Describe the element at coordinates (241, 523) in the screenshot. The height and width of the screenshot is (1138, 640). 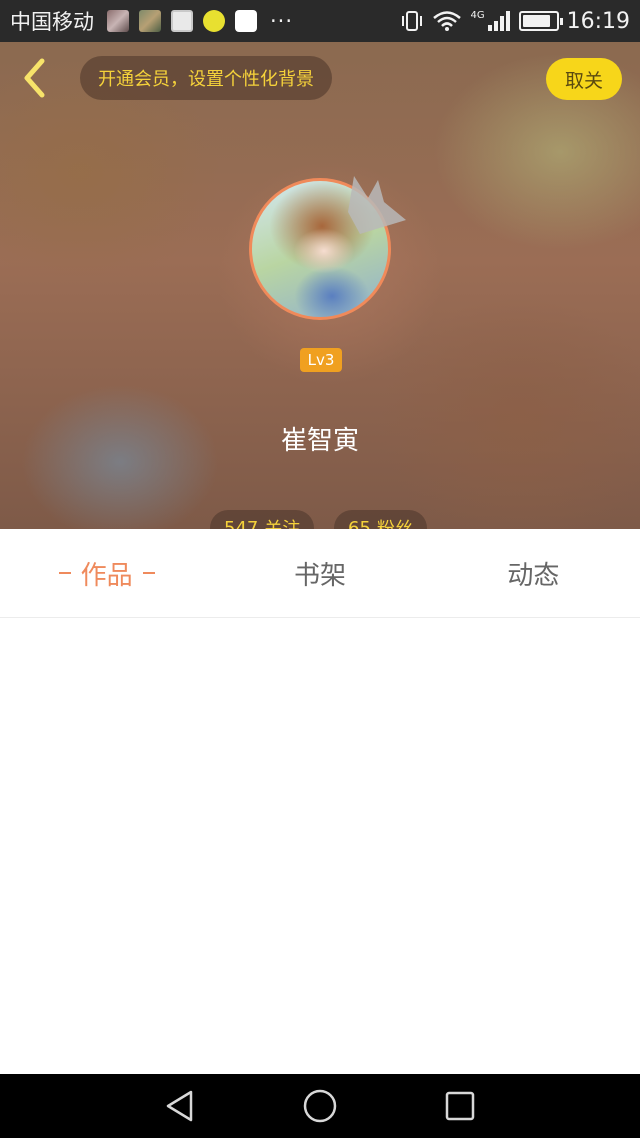
I see `following-count: 547` at that location.